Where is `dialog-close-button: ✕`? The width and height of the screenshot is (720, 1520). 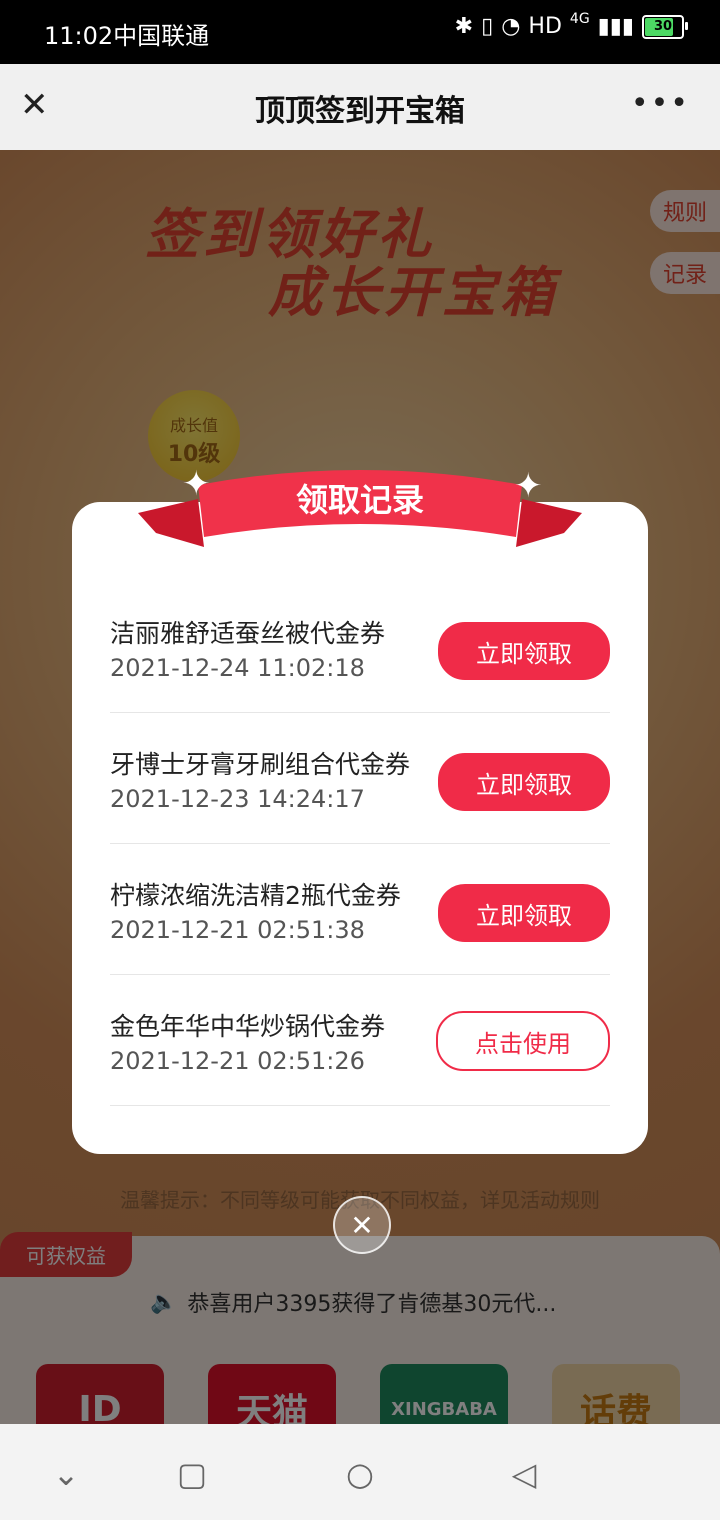
dialog-close-button: ✕ is located at coordinates (362, 1225).